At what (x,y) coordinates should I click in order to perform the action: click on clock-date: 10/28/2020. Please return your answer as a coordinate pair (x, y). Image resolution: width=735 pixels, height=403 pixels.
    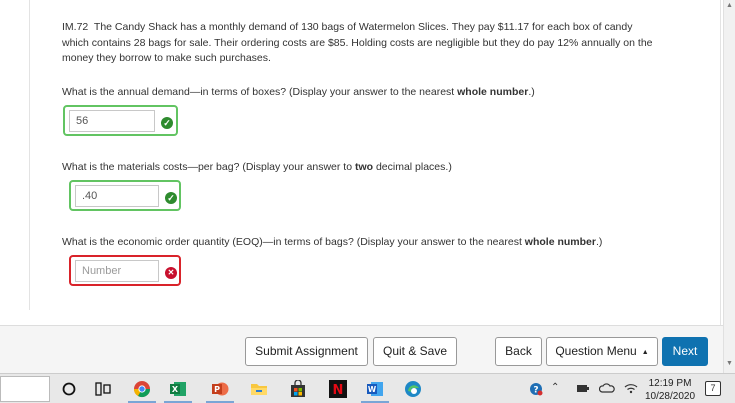
    Looking at the image, I should click on (670, 396).